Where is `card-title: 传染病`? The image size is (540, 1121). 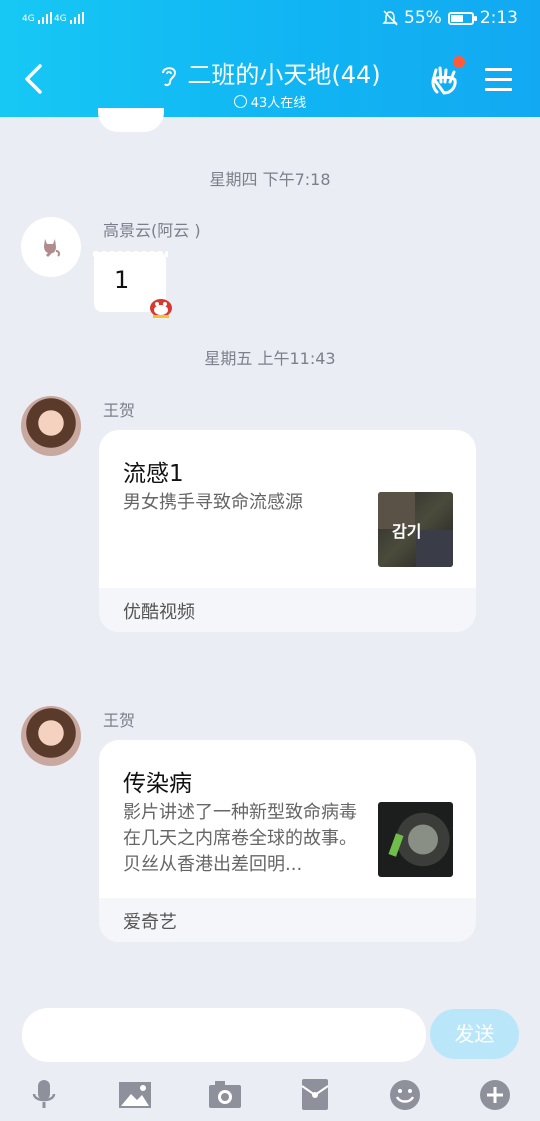 card-title: 传染病 is located at coordinates (157, 784).